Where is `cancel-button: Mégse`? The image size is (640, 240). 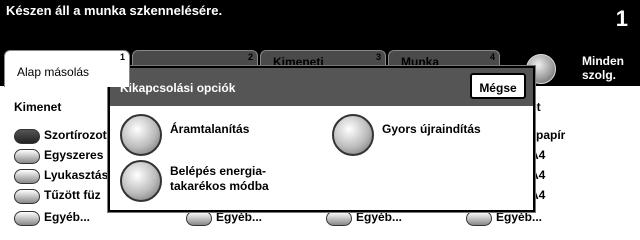
cancel-button: Mégse is located at coordinates (498, 86).